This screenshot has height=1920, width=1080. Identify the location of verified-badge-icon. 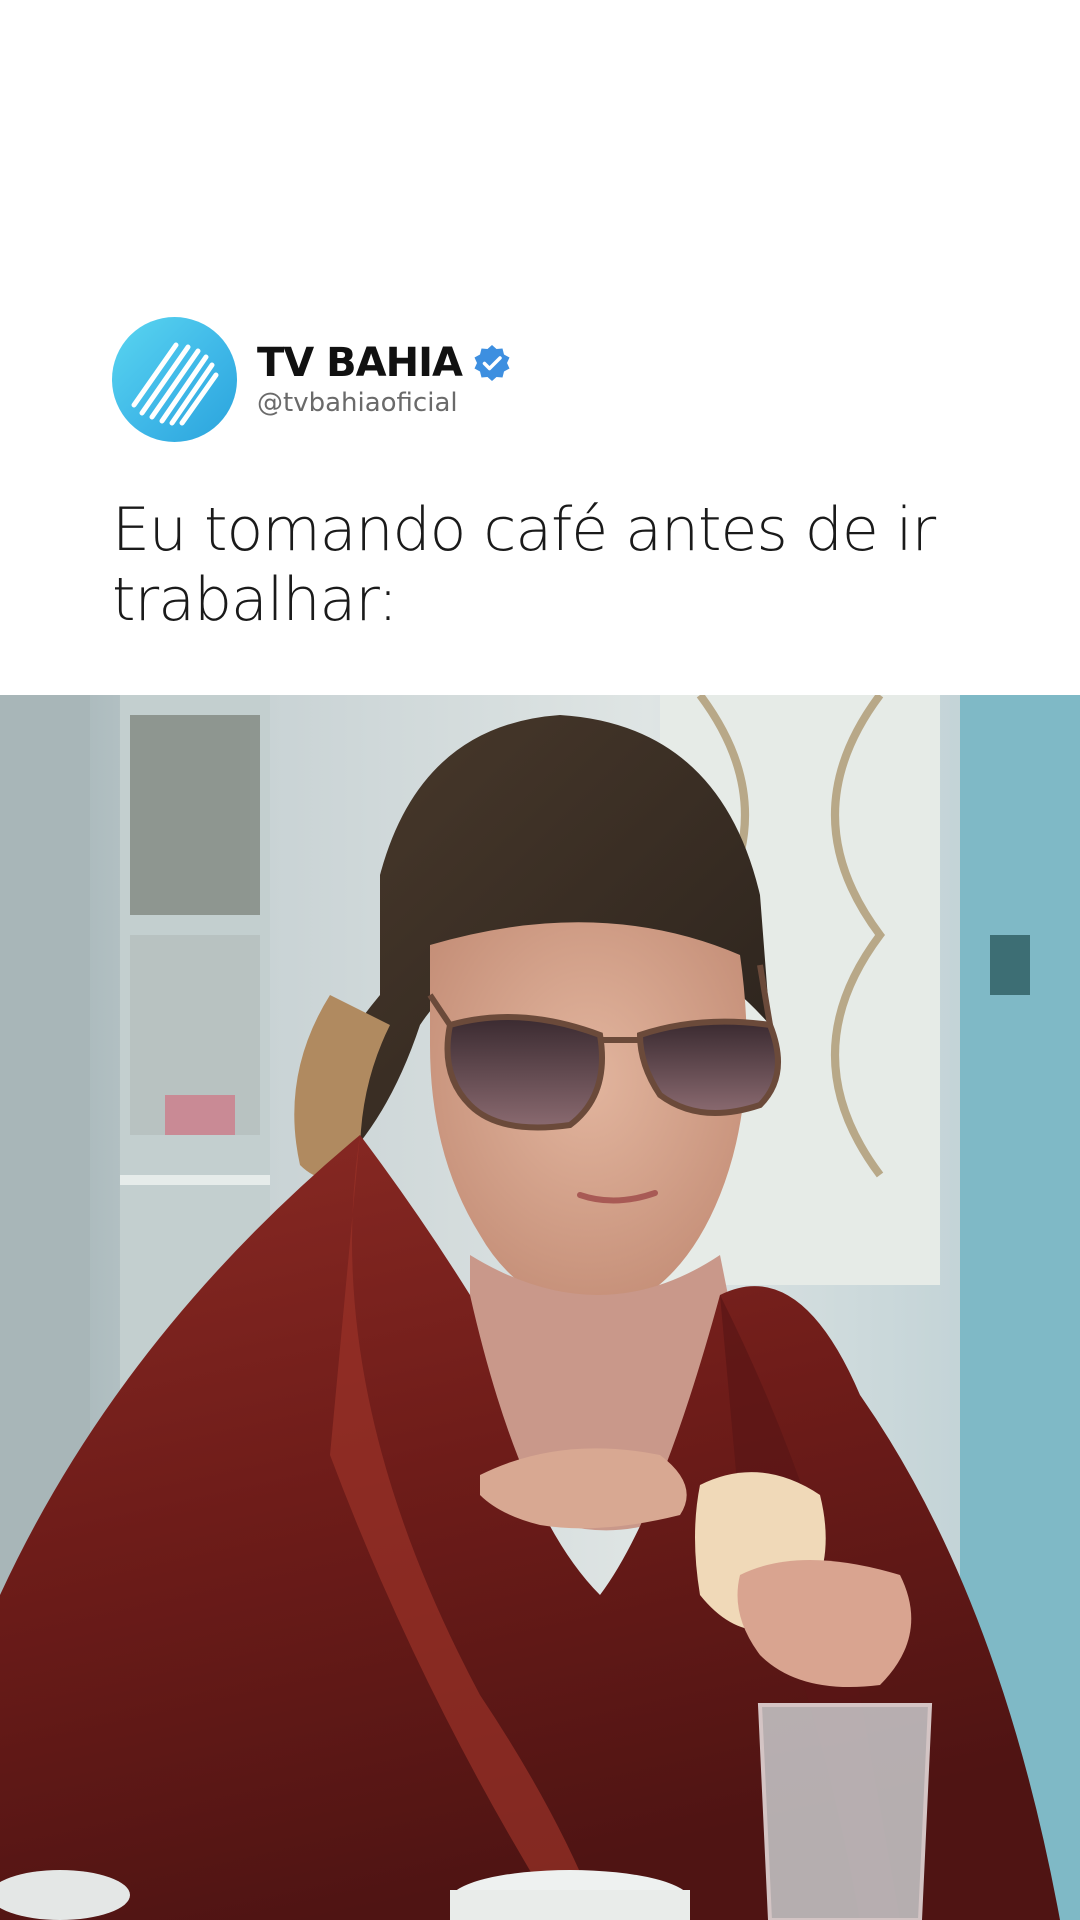
(492, 362).